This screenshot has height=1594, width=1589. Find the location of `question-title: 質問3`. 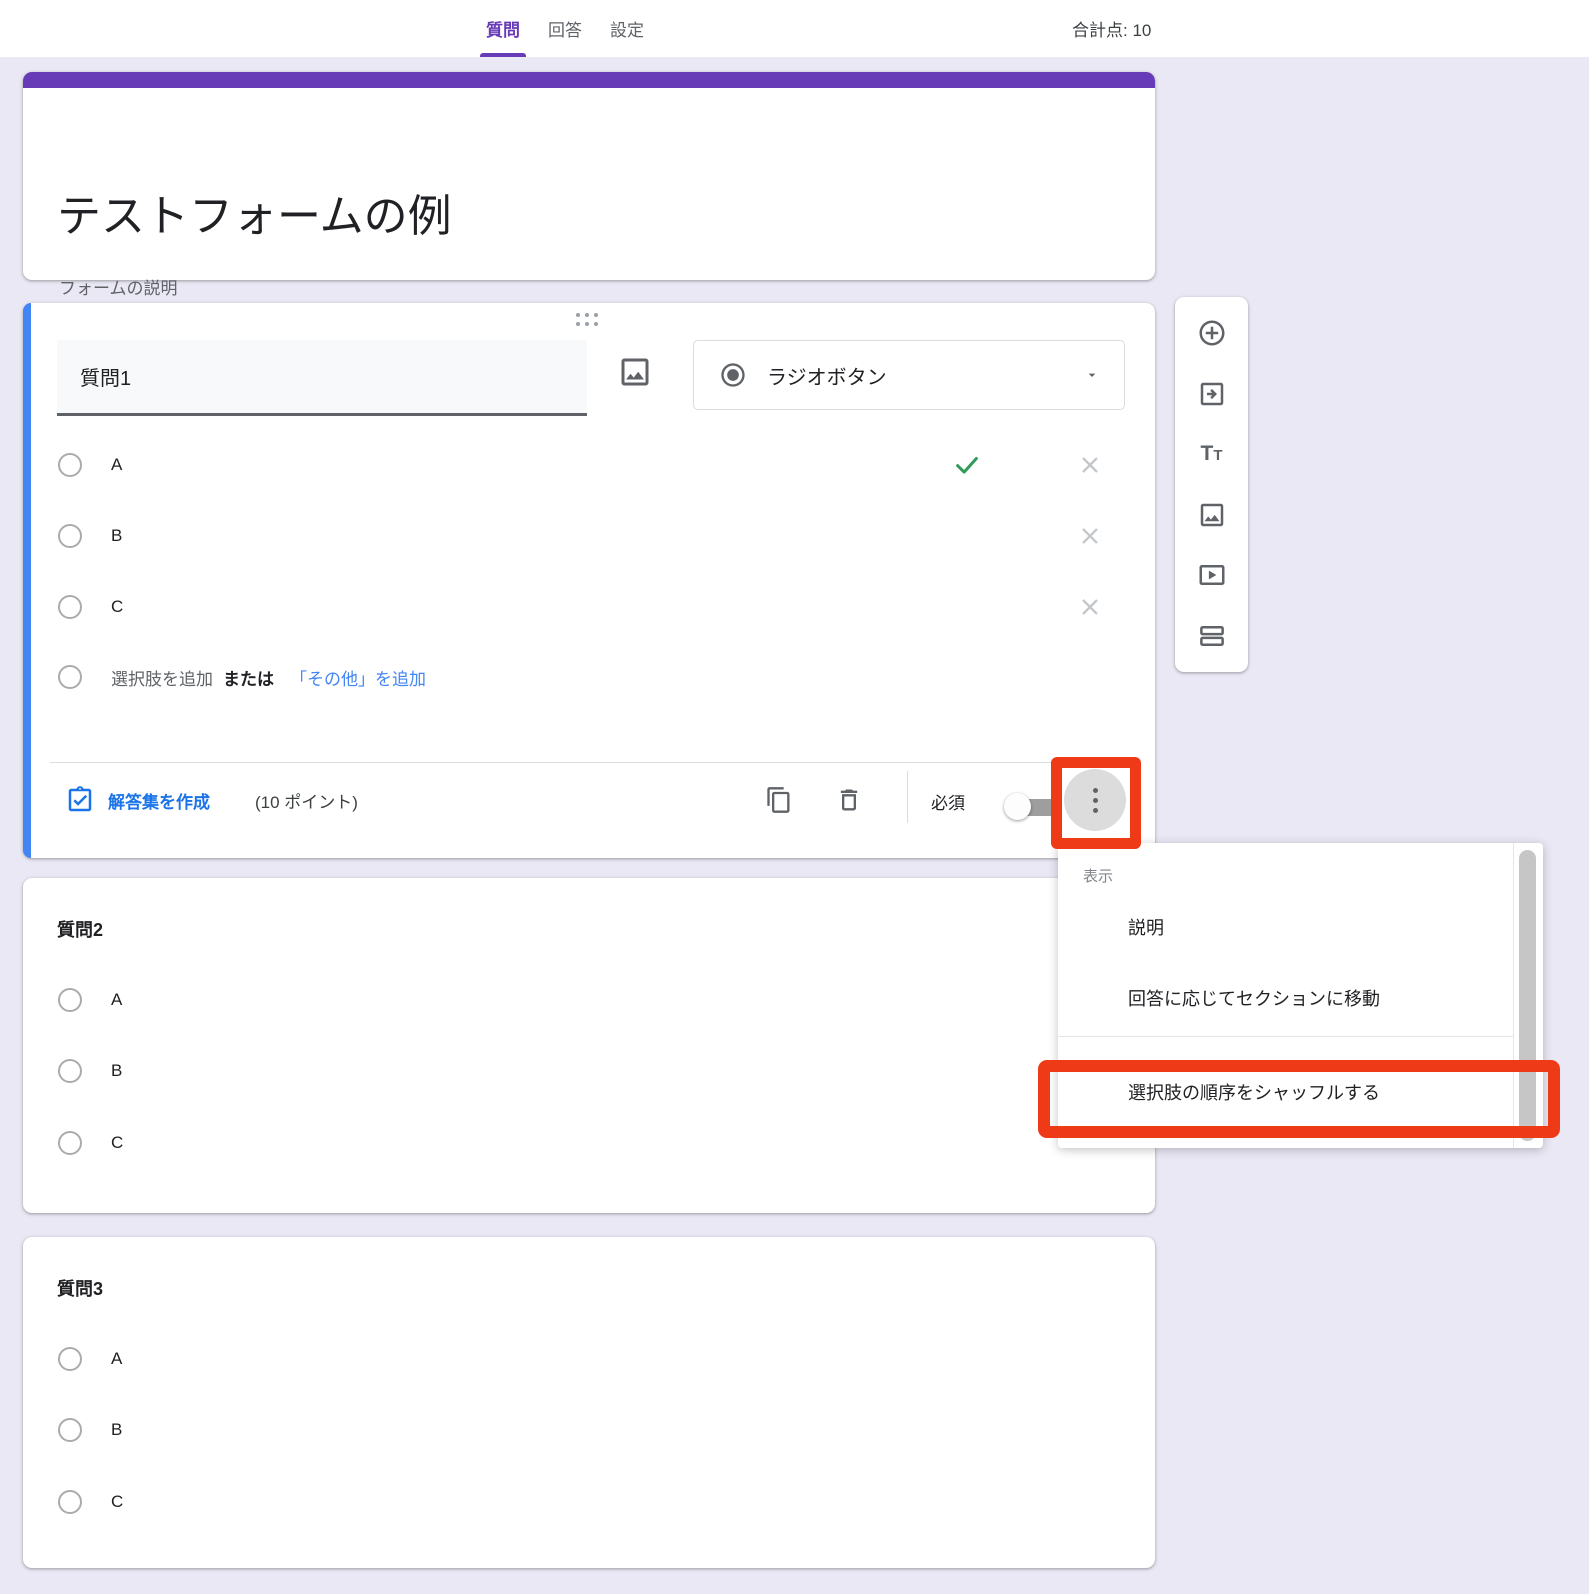

question-title: 質問3 is located at coordinates (80, 1289).